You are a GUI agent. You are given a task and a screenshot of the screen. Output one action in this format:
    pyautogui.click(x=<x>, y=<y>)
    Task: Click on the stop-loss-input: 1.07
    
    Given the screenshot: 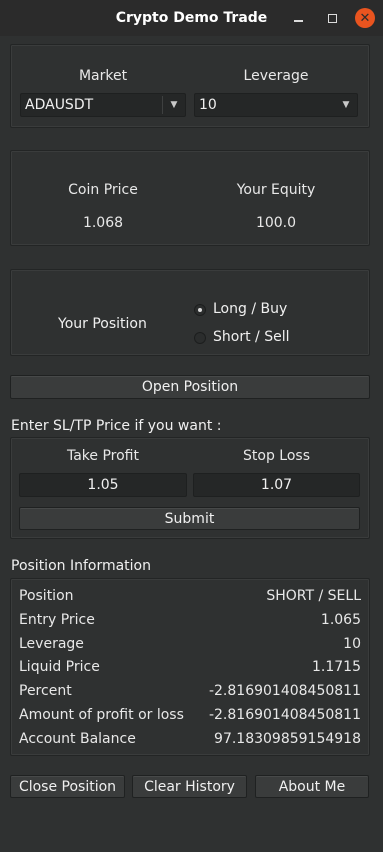 What is the action you would take?
    pyautogui.click(x=276, y=485)
    